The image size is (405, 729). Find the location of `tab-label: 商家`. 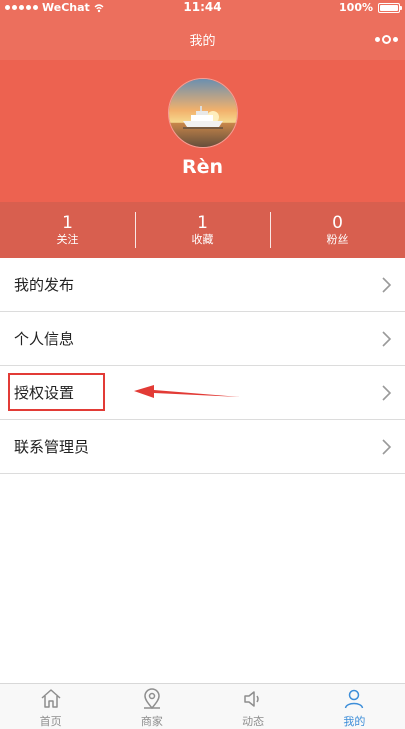

tab-label: 商家 is located at coordinates (151, 721).